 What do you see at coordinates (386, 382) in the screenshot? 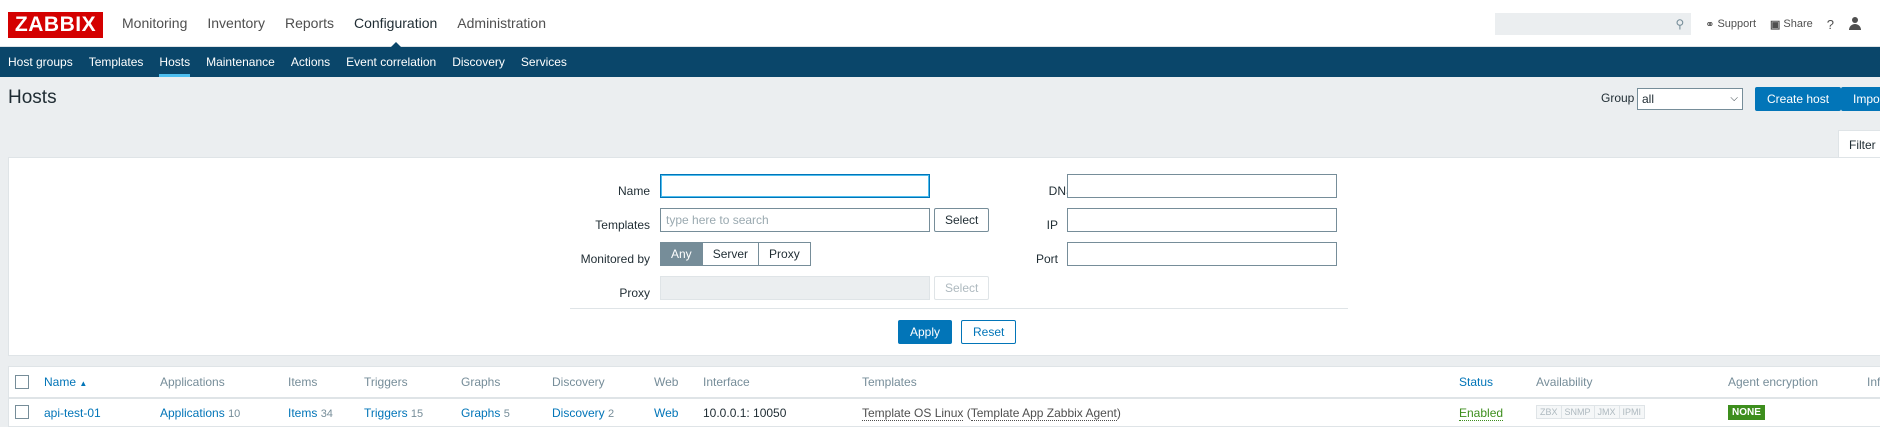
I see `col-triggers-header: Triggers` at bounding box center [386, 382].